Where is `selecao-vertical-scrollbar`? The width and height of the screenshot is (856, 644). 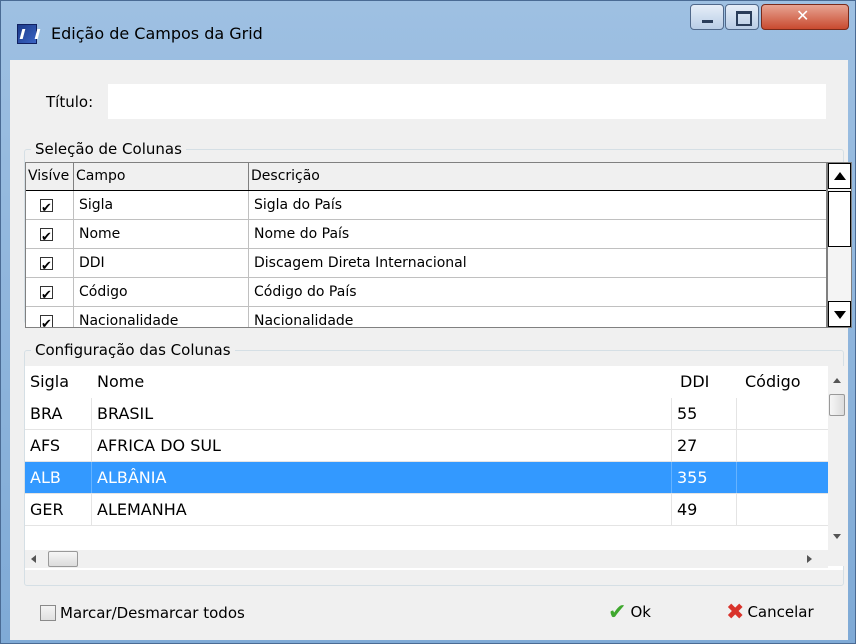
selecao-vertical-scrollbar is located at coordinates (839, 245).